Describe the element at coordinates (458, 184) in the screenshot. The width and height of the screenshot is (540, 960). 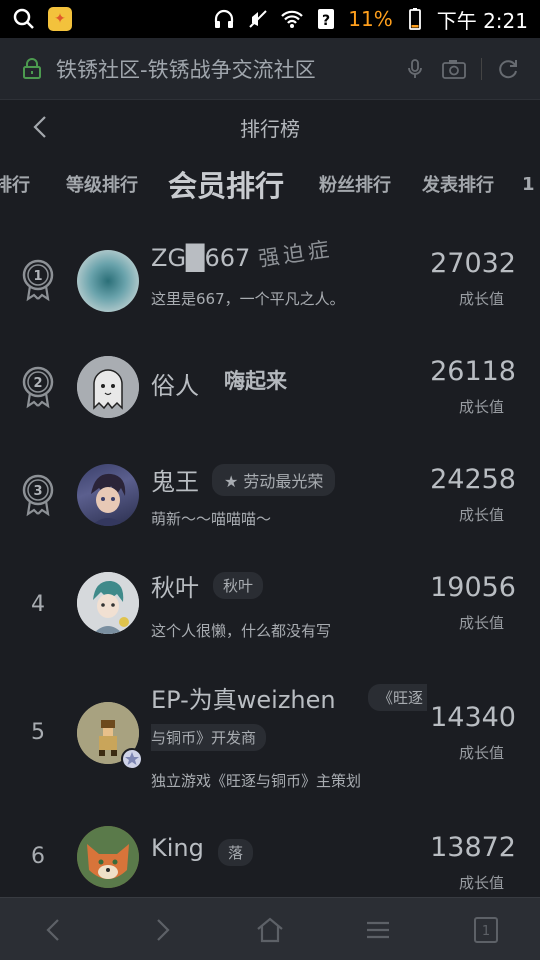
I see `tab-posts-ranking: 发表排行` at that location.